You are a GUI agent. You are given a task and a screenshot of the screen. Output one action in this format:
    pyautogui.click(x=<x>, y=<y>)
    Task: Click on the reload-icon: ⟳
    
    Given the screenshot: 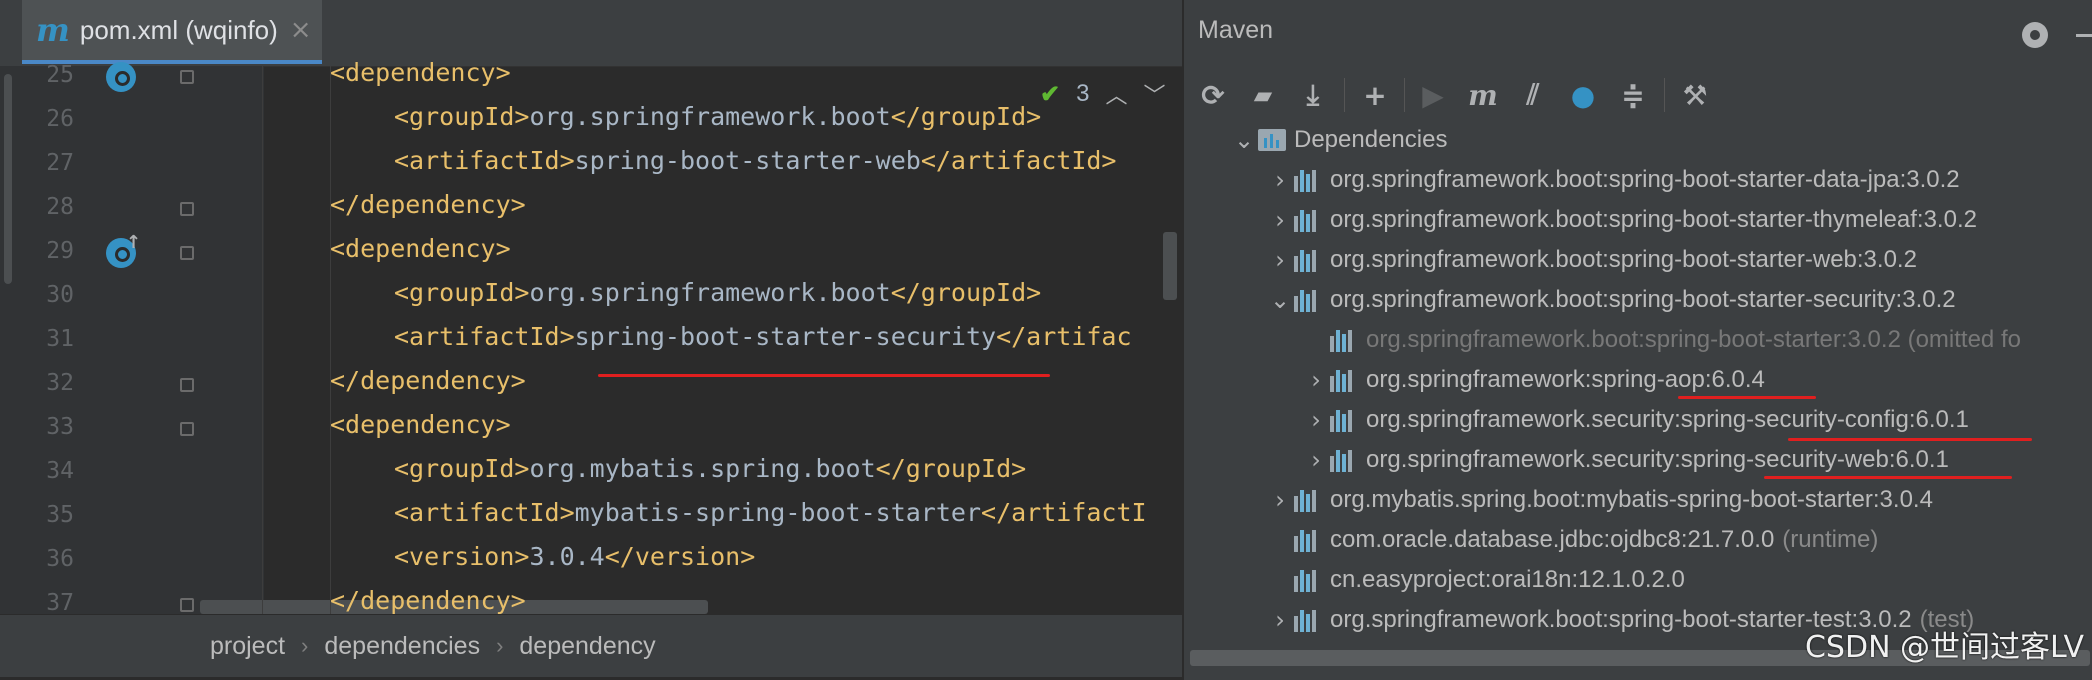 What is the action you would take?
    pyautogui.click(x=1213, y=95)
    